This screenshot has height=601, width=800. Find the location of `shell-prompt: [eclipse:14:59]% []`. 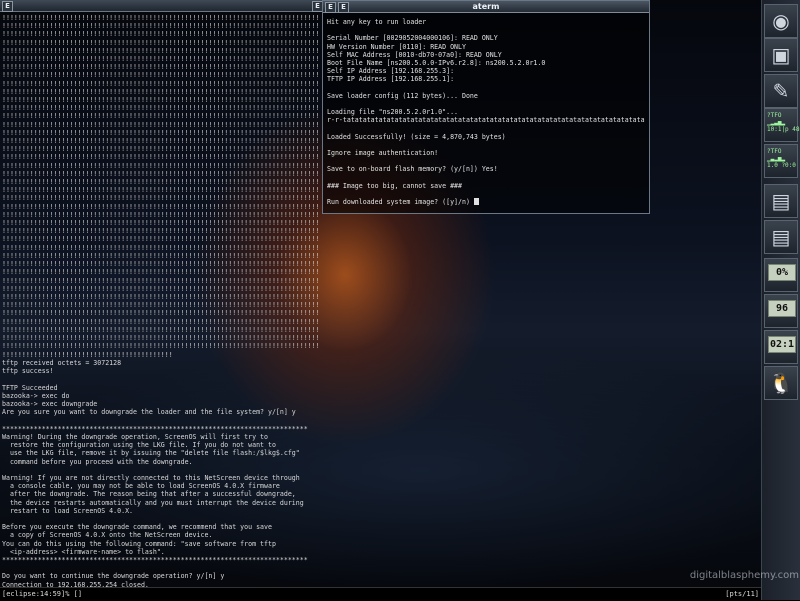

shell-prompt: [eclipse:14:59]% [] is located at coordinates (42, 594).